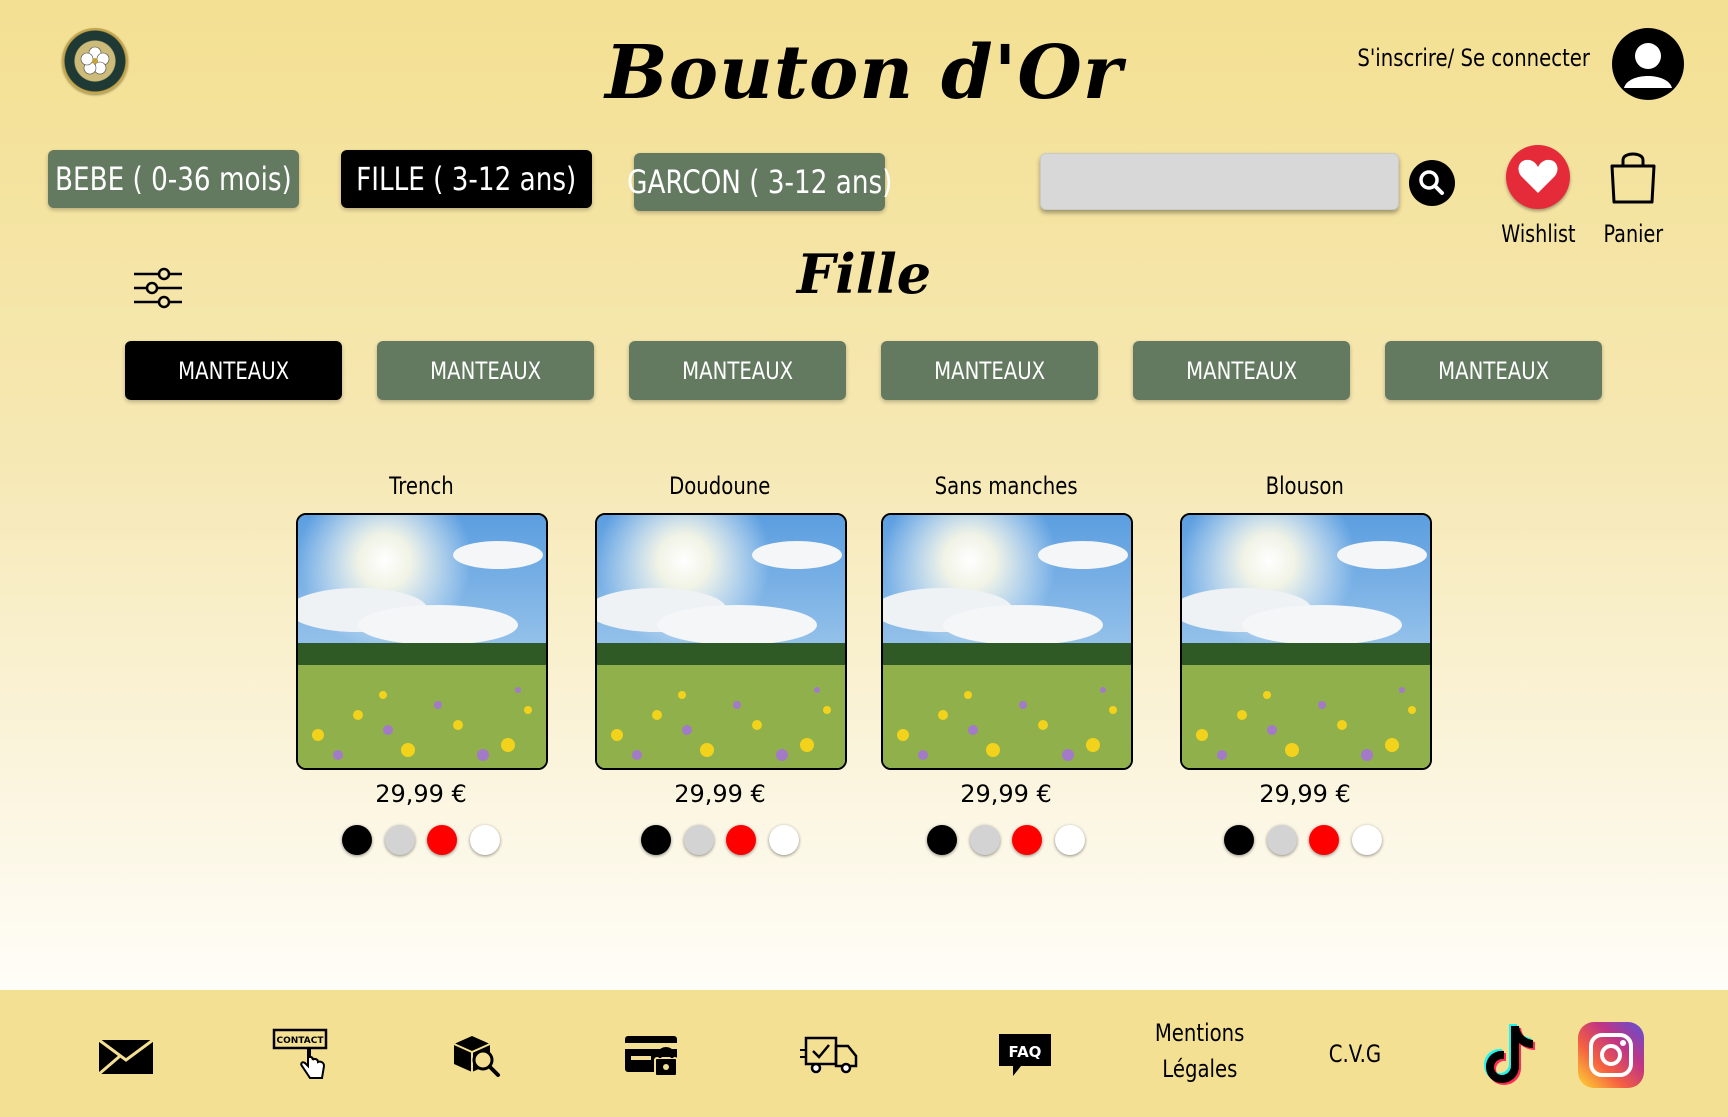  I want to click on tab-bebe: BEBE ( 0-36 mois), so click(173, 179).